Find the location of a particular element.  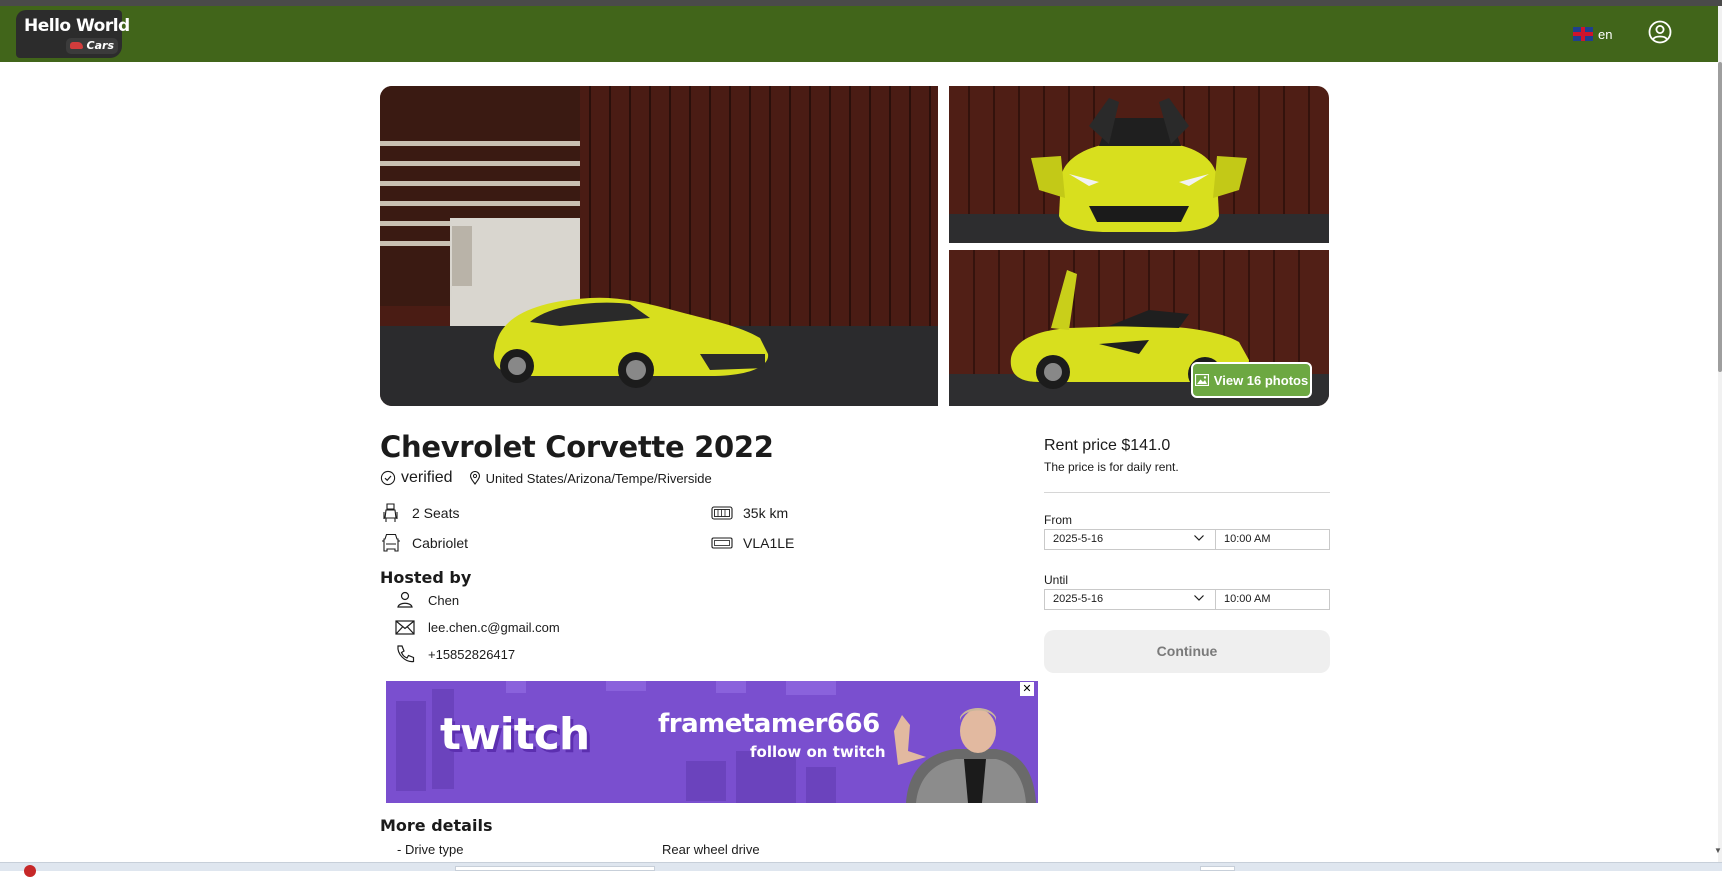

until-label: Until is located at coordinates (1056, 580).